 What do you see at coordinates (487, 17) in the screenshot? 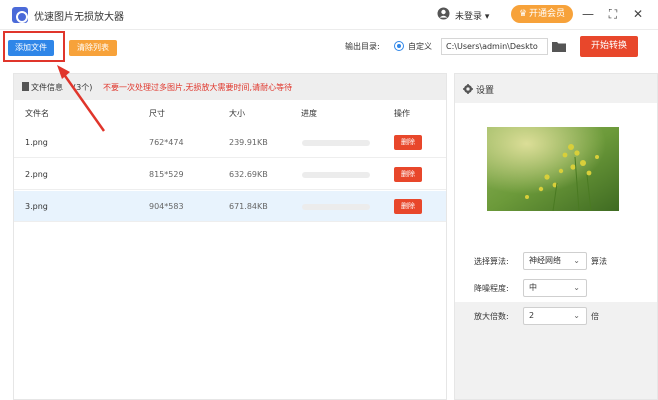
I see `chevron-down-icon: ▾` at bounding box center [487, 17].